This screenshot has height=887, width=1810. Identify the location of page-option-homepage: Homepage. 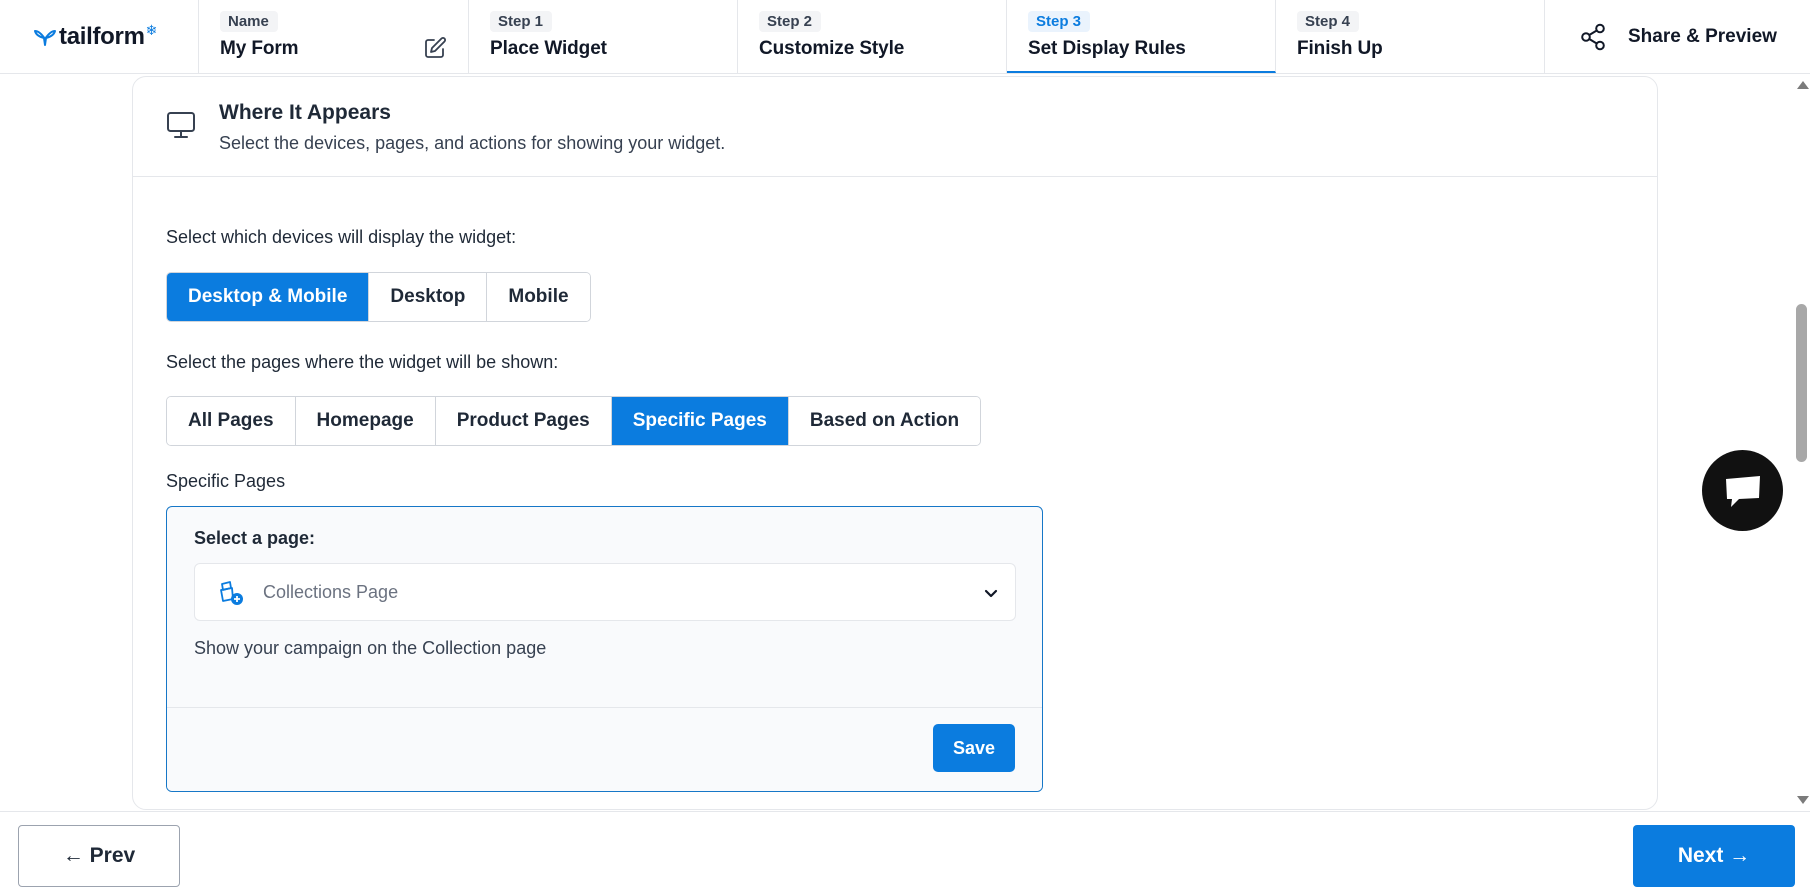
(365, 421).